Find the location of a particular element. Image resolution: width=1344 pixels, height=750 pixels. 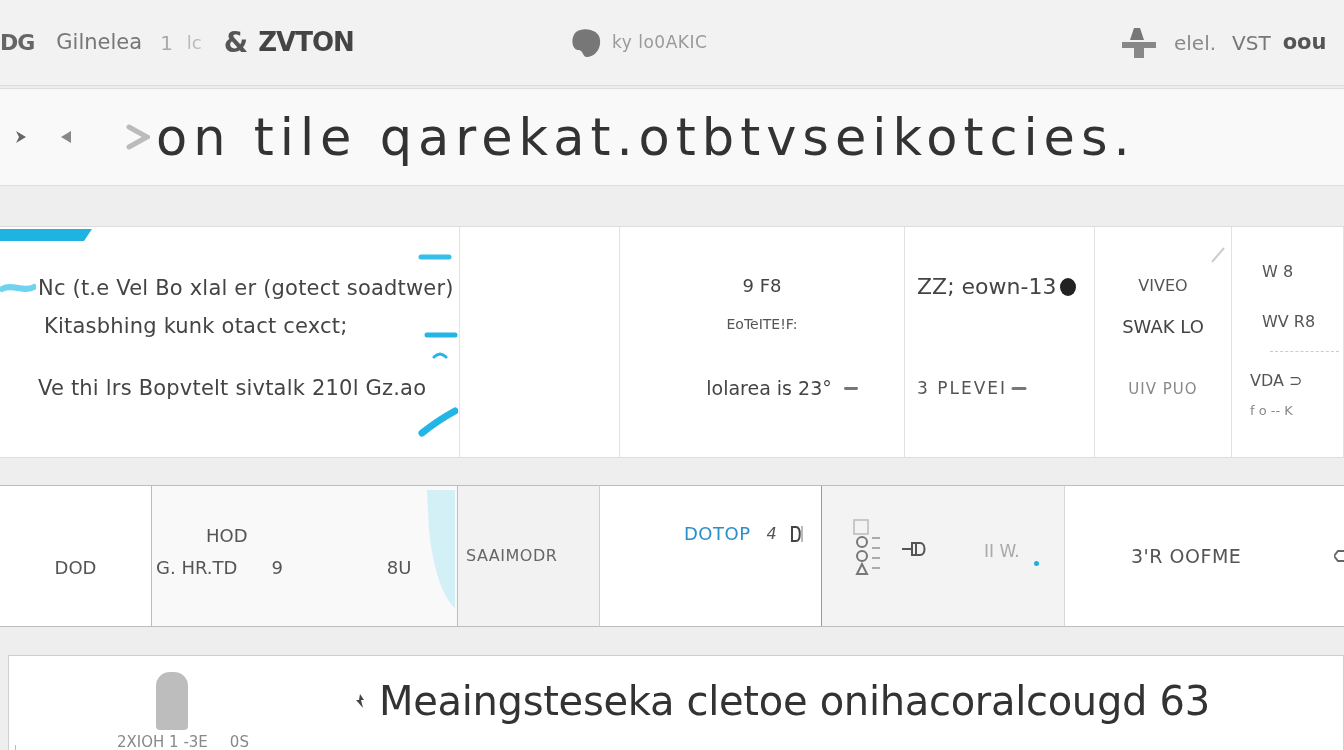

panel-text: 3 PLEVEI is located at coordinates (962, 388).